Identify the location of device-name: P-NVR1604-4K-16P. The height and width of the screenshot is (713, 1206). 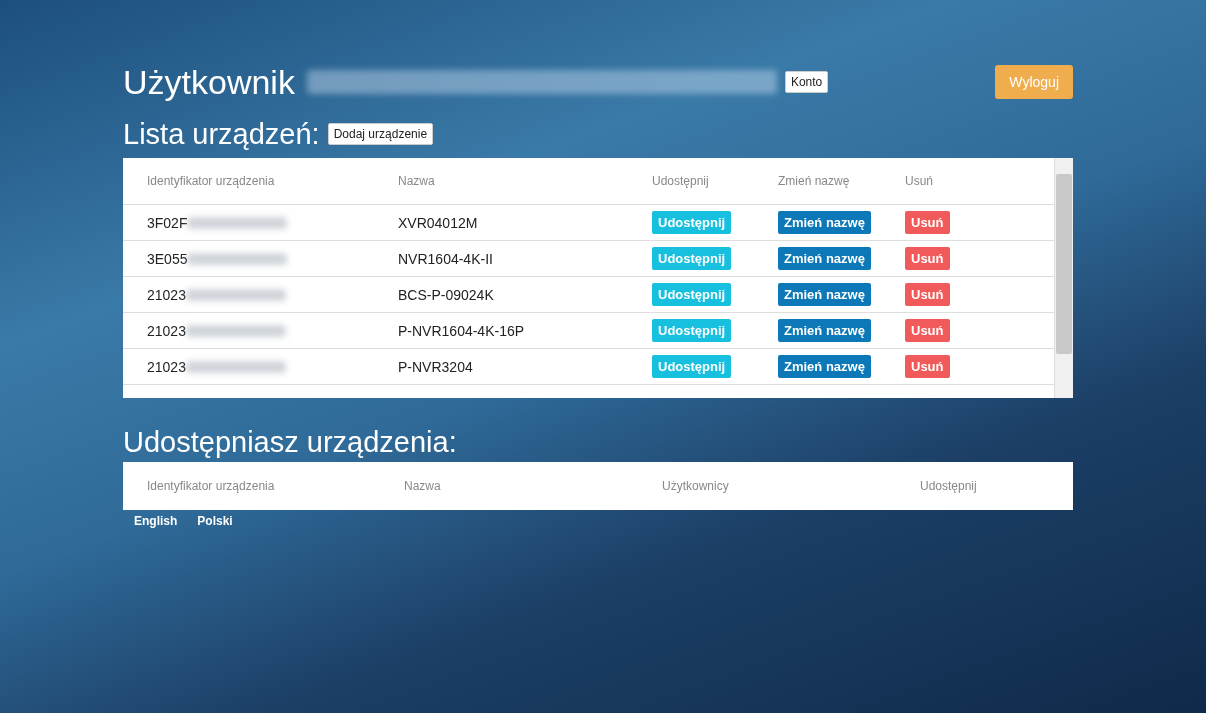
(462, 330).